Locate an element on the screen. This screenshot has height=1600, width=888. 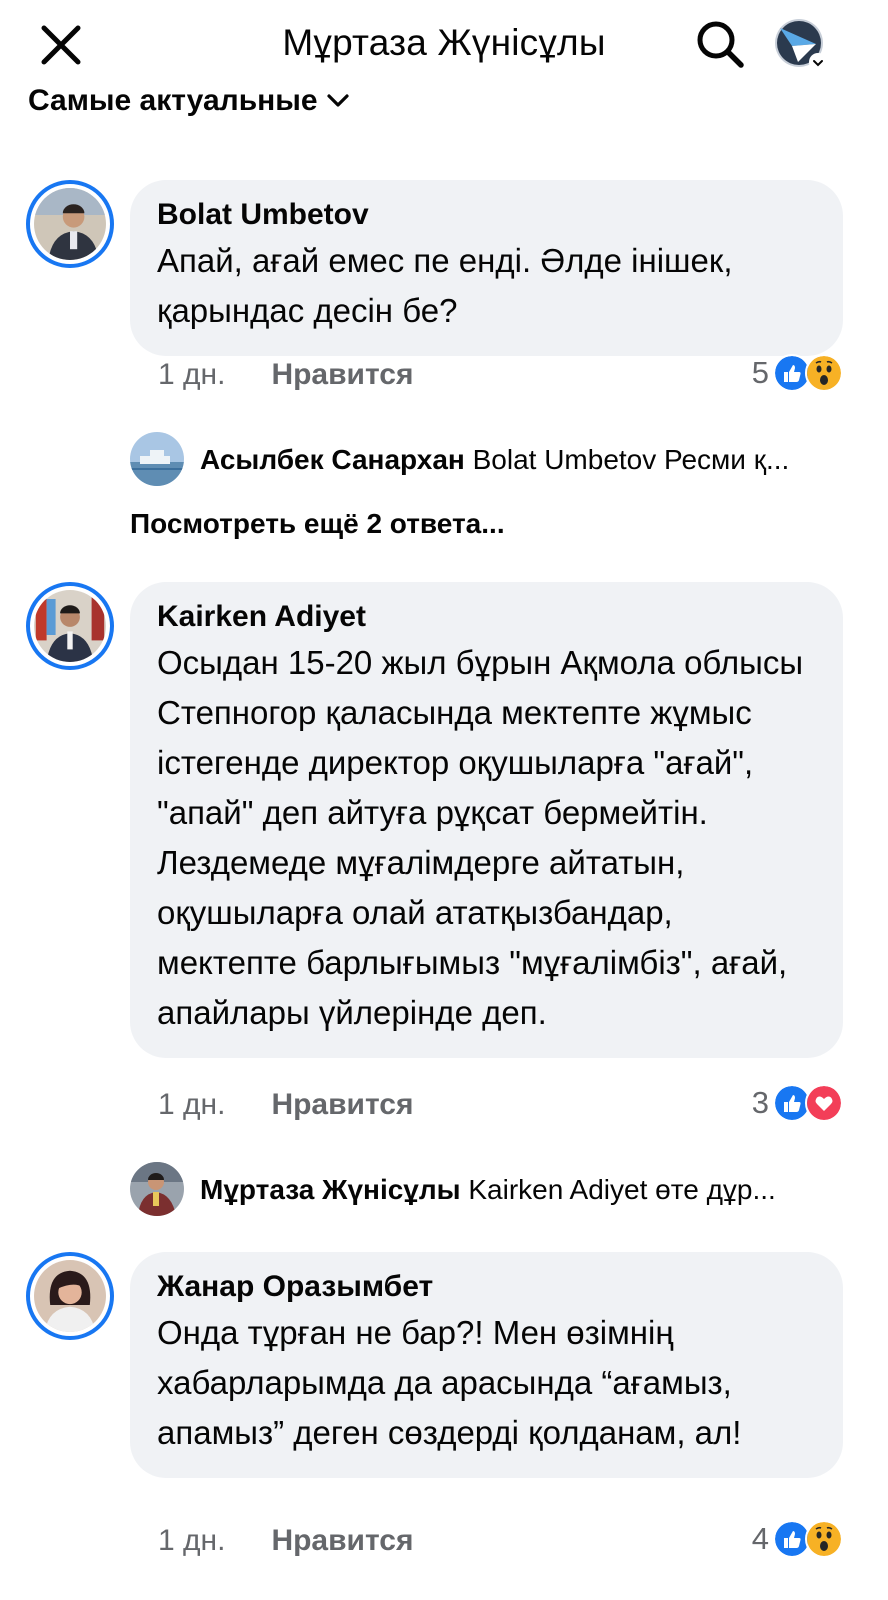
profile-switcher-button is located at coordinates (801, 45).